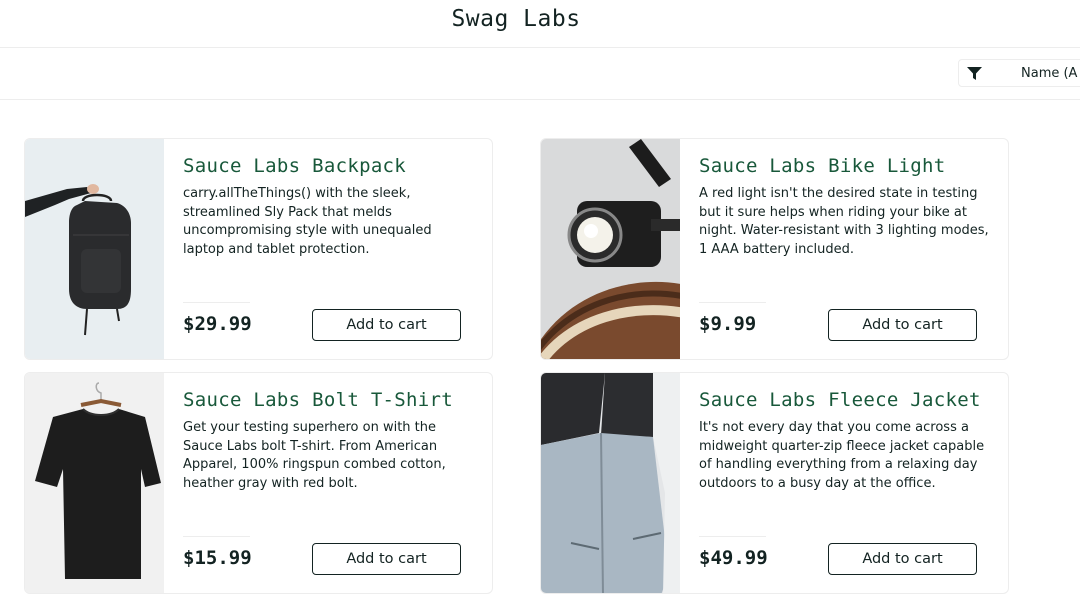 Image resolution: width=1080 pixels, height=599 pixels. What do you see at coordinates (728, 324) in the screenshot?
I see `product-price: $9.99` at bounding box center [728, 324].